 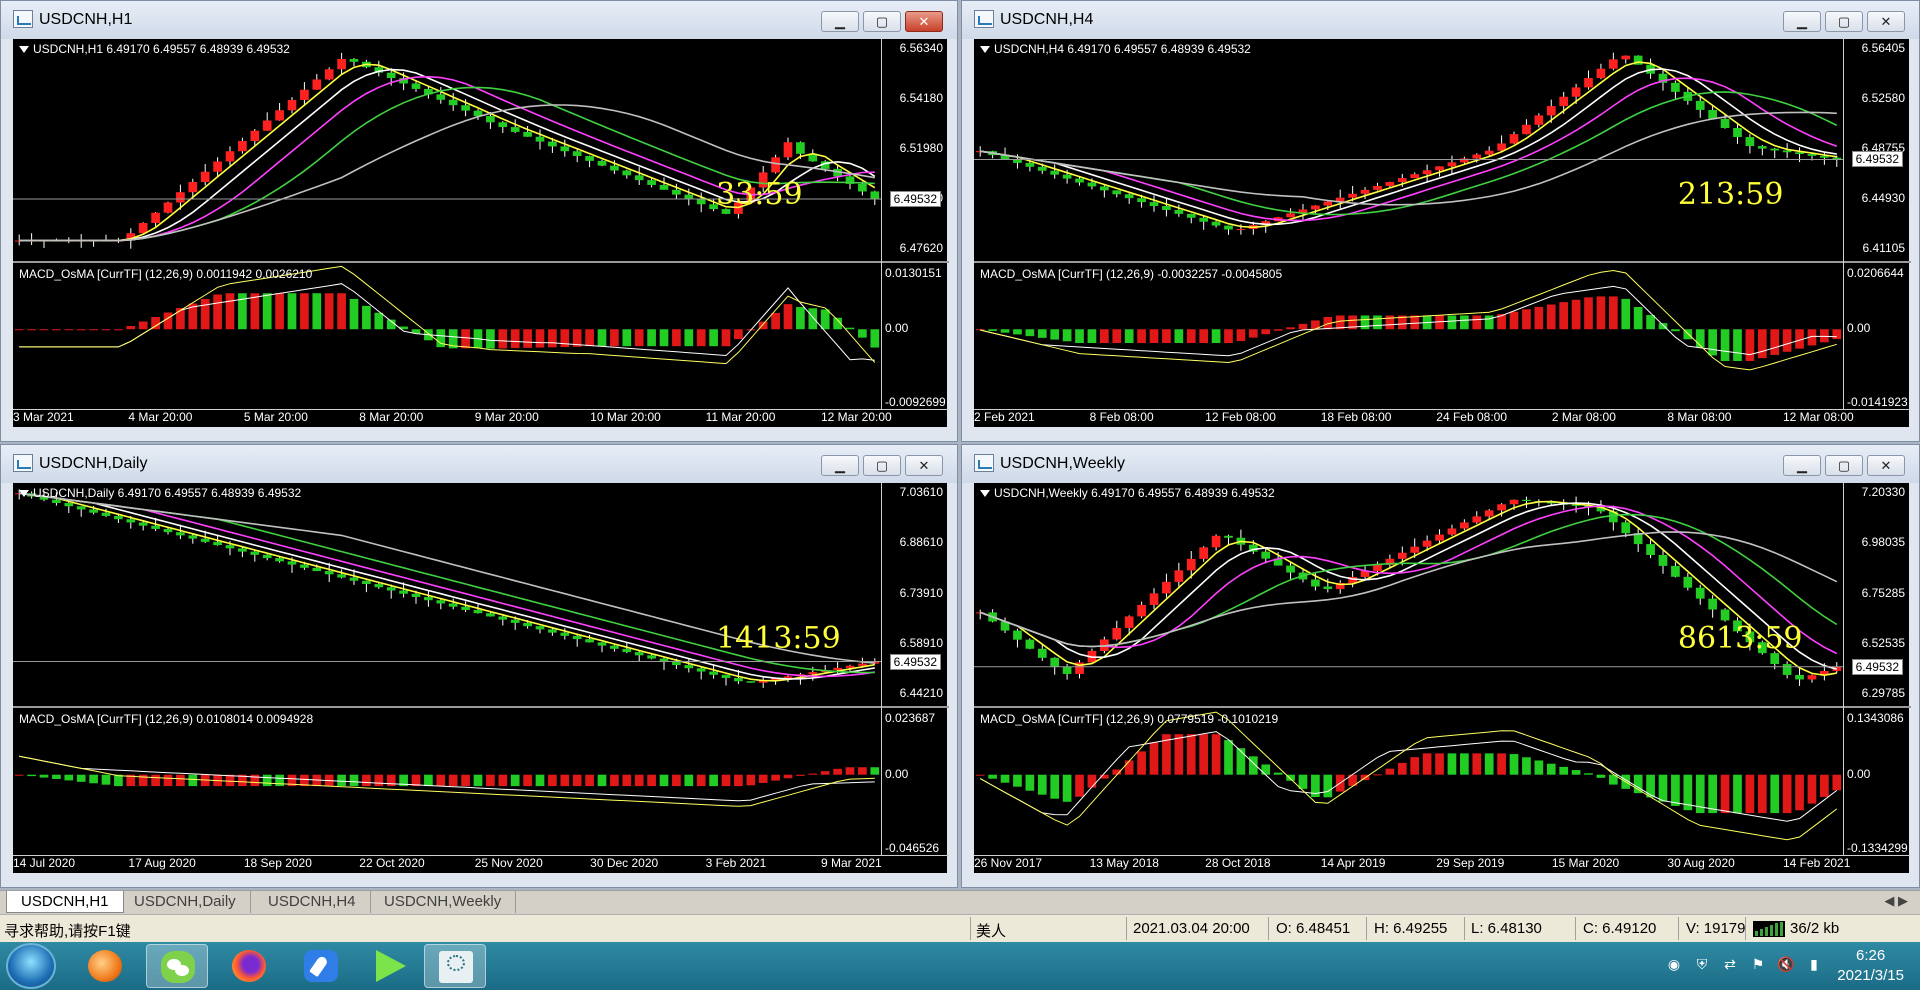 I want to click on price-axis-tick: 6.52580, so click(x=1883, y=98).